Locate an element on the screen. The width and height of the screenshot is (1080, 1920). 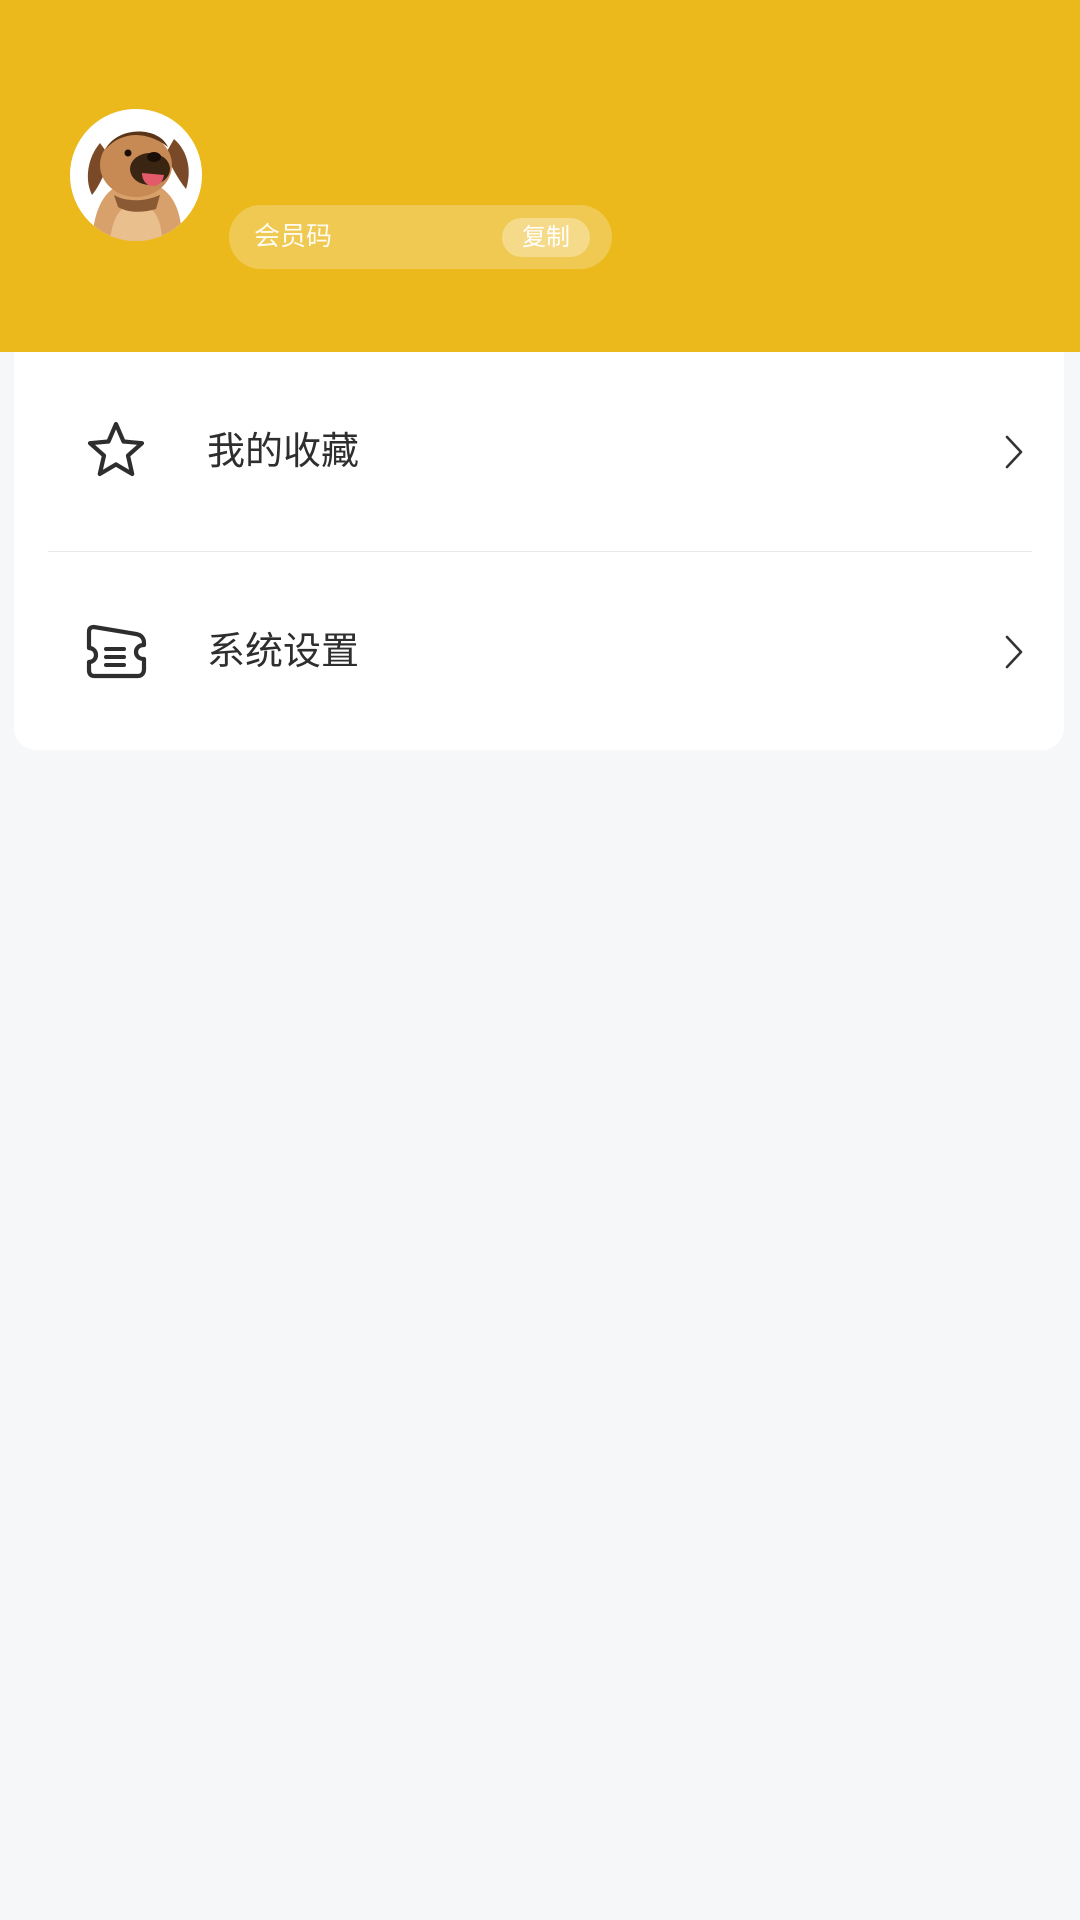
copy-button: 复制 is located at coordinates (546, 237).